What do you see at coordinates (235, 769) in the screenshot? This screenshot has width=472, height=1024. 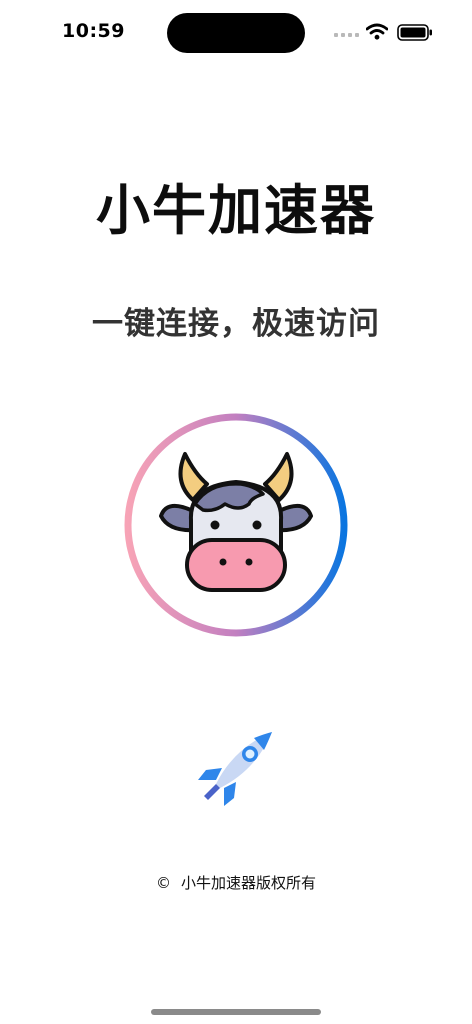 I see `rocket-icon` at bounding box center [235, 769].